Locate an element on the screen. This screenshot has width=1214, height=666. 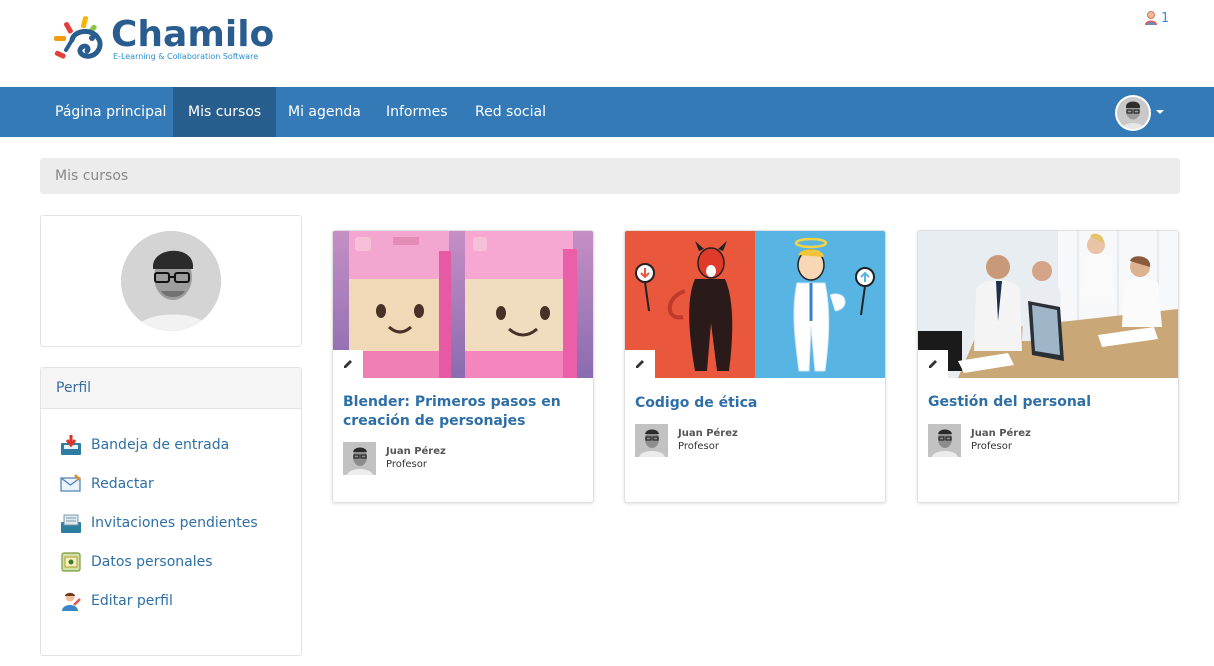
sidebar-item-edit-profile: Editar perfil is located at coordinates (116, 601).